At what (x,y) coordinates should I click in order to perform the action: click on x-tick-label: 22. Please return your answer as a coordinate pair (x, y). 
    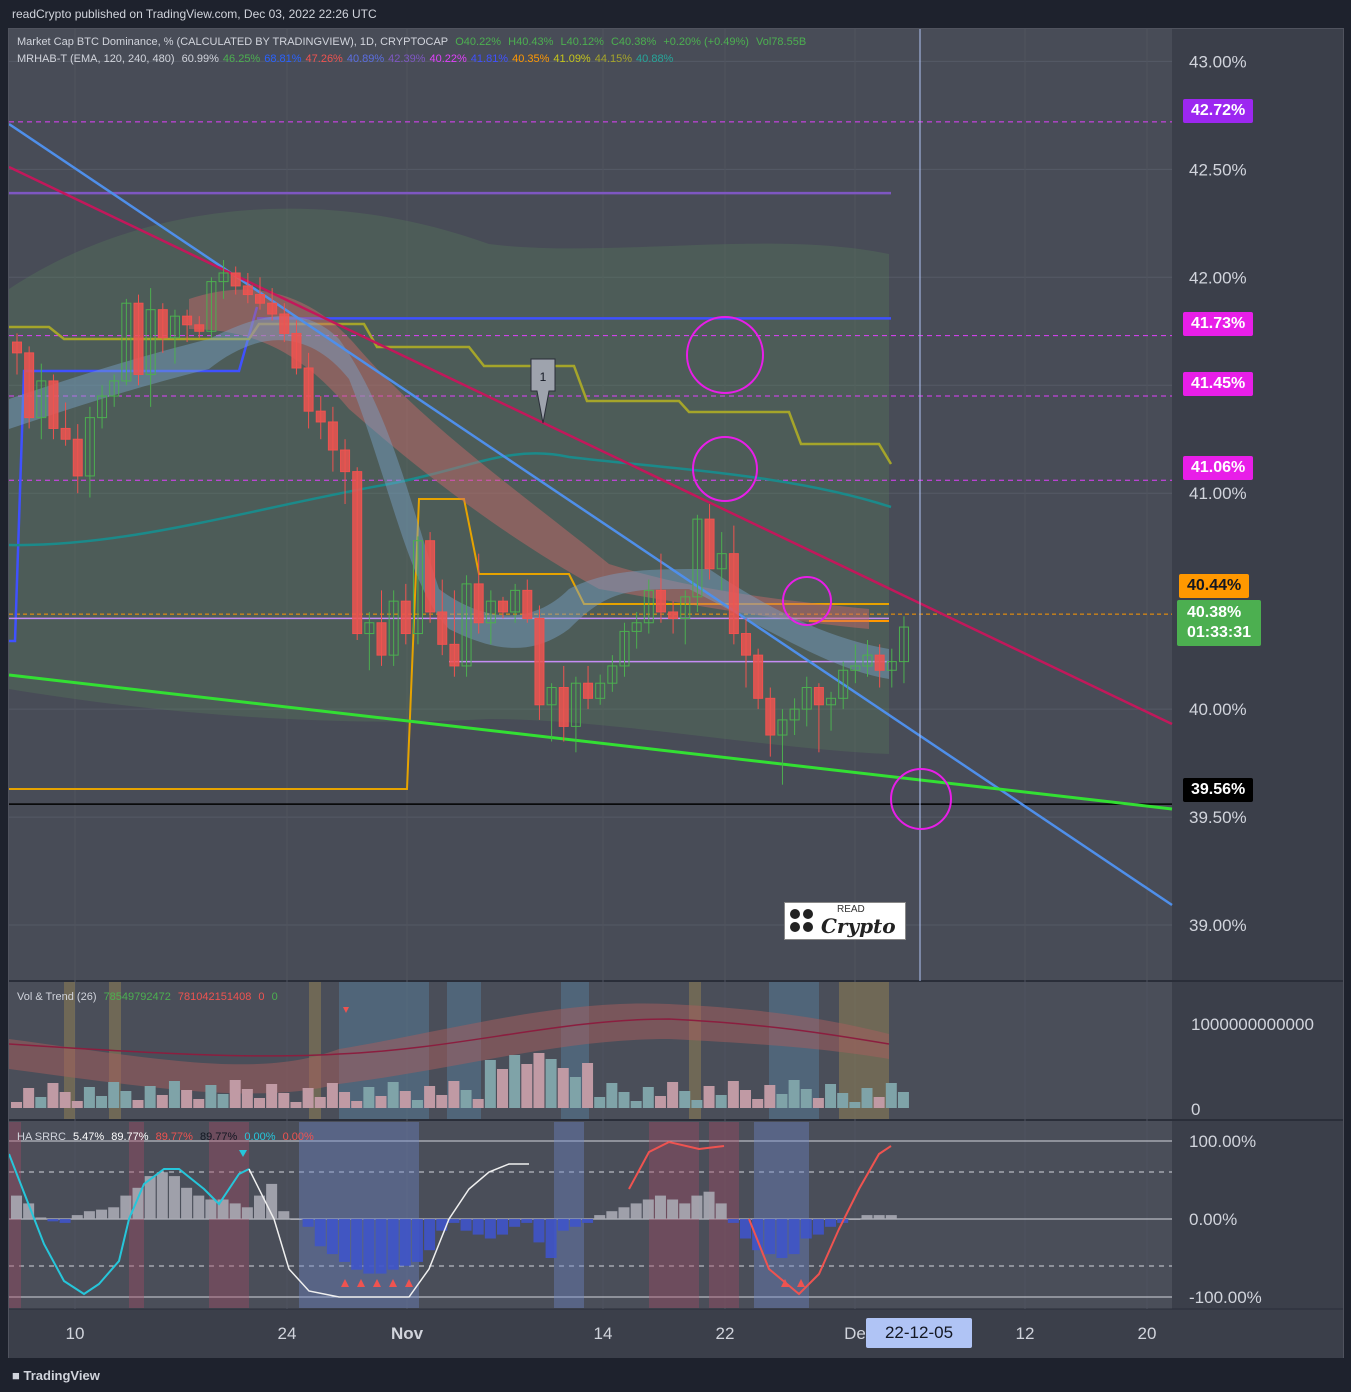
    Looking at the image, I should click on (725, 1333).